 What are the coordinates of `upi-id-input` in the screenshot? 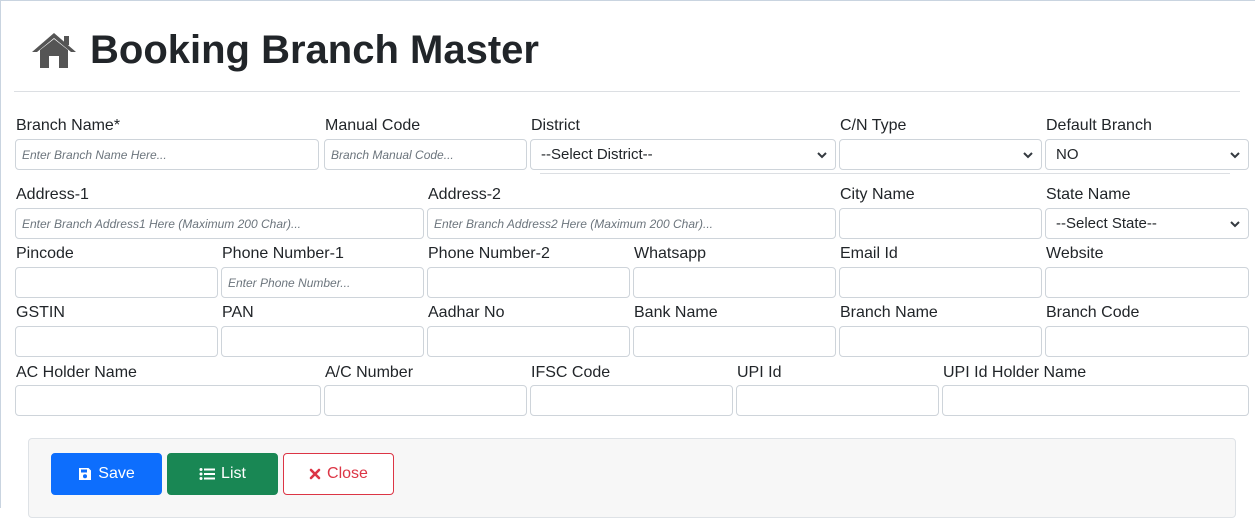 It's located at (837, 400).